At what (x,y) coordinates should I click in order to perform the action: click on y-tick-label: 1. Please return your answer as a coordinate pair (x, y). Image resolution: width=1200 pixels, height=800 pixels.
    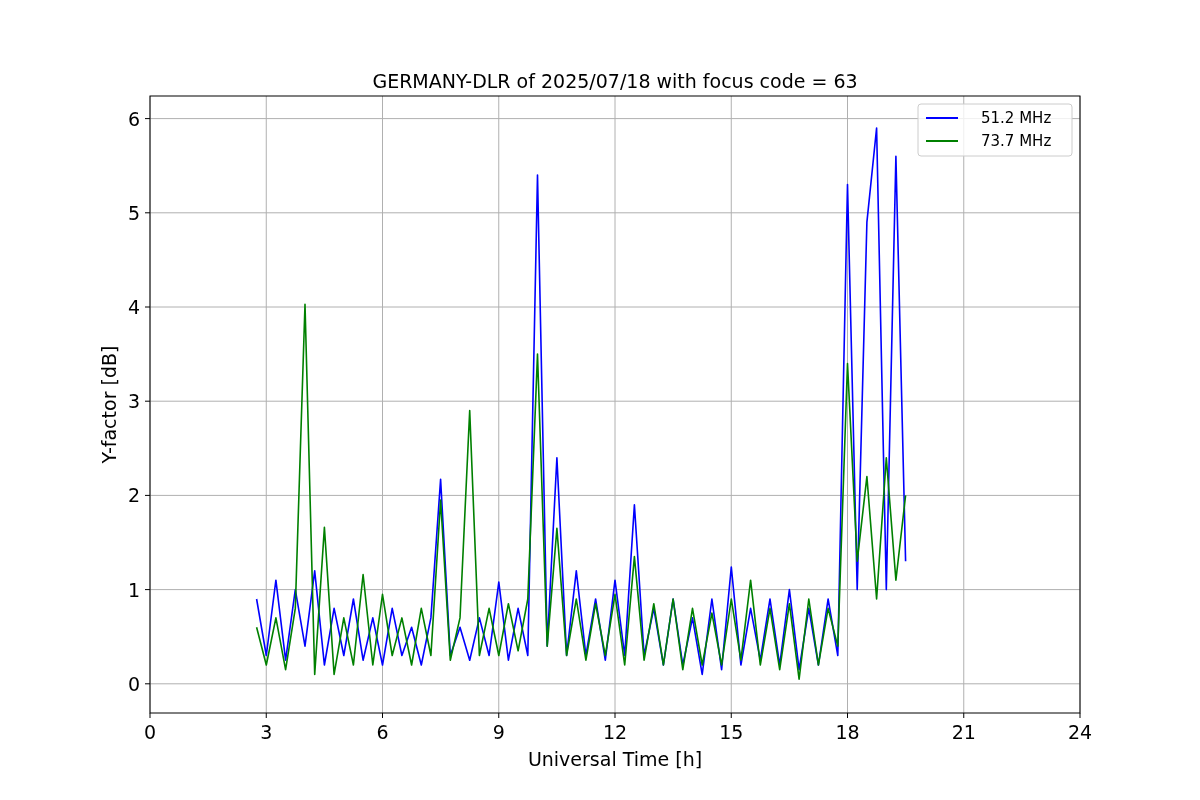
    Looking at the image, I should click on (133, 589).